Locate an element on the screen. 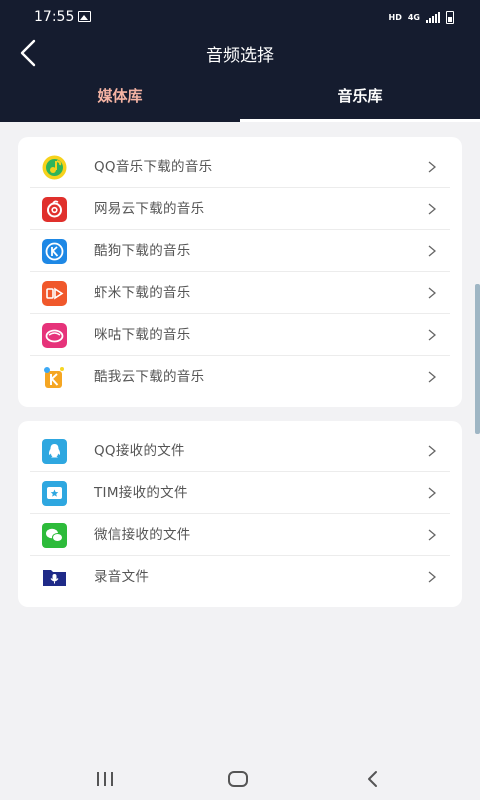 The height and width of the screenshot is (800, 480). tab-media-library: 媒体库 is located at coordinates (120, 98).